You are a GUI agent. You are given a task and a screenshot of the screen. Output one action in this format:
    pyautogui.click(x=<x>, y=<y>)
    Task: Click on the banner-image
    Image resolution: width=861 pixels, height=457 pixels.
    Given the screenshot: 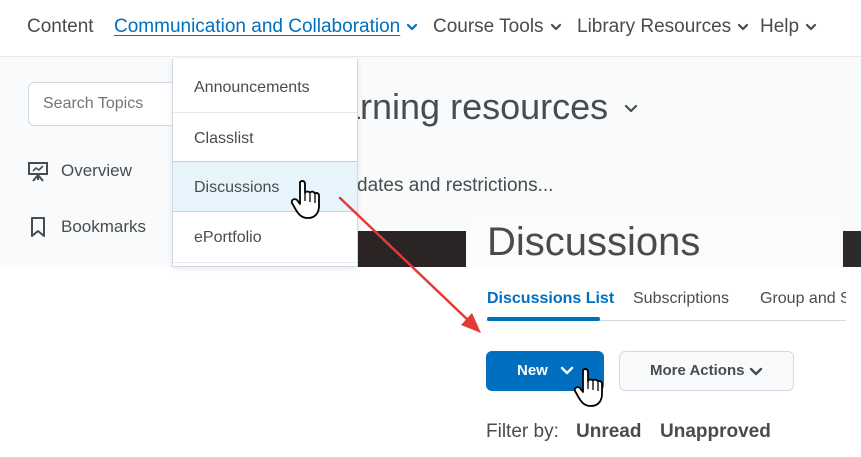 What is the action you would take?
    pyautogui.click(x=411, y=249)
    